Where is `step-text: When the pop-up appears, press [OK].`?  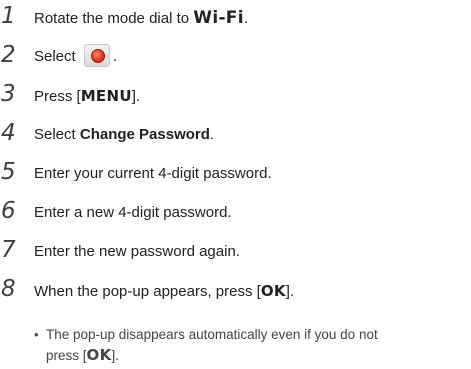
step-text: When the pop-up appears, press [OK]. is located at coordinates (164, 290).